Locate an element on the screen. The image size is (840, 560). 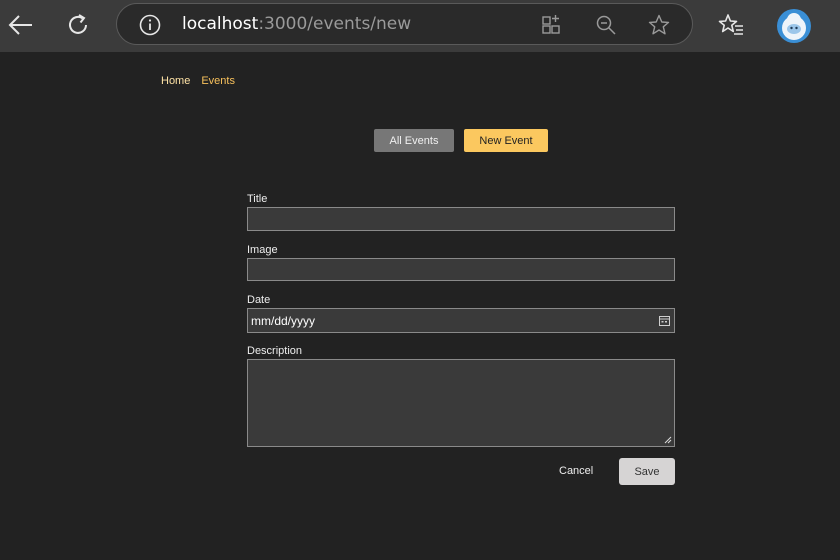
arrow-left-icon is located at coordinates (20, 25).